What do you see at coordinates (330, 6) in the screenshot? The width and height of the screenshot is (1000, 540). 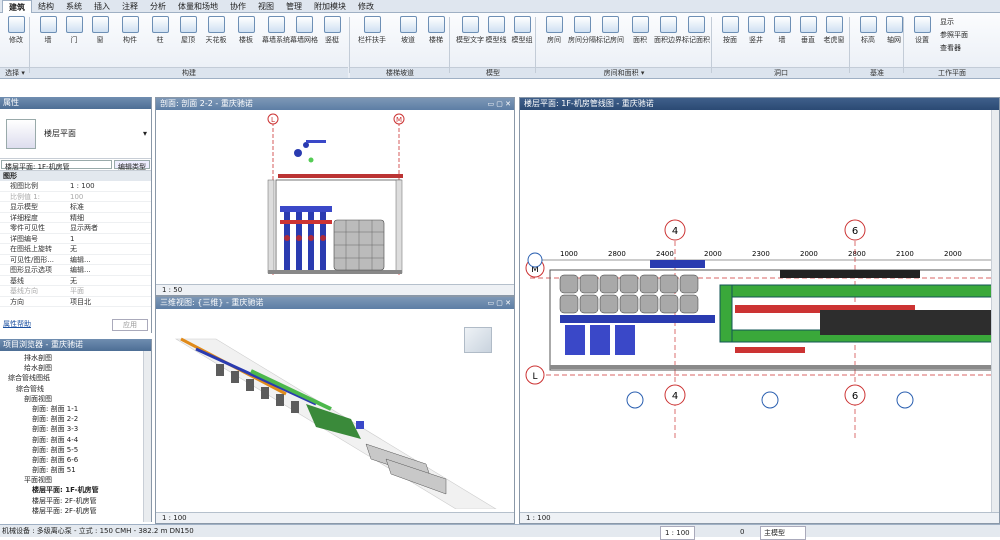 I see `tab-10: 附加模块` at bounding box center [330, 6].